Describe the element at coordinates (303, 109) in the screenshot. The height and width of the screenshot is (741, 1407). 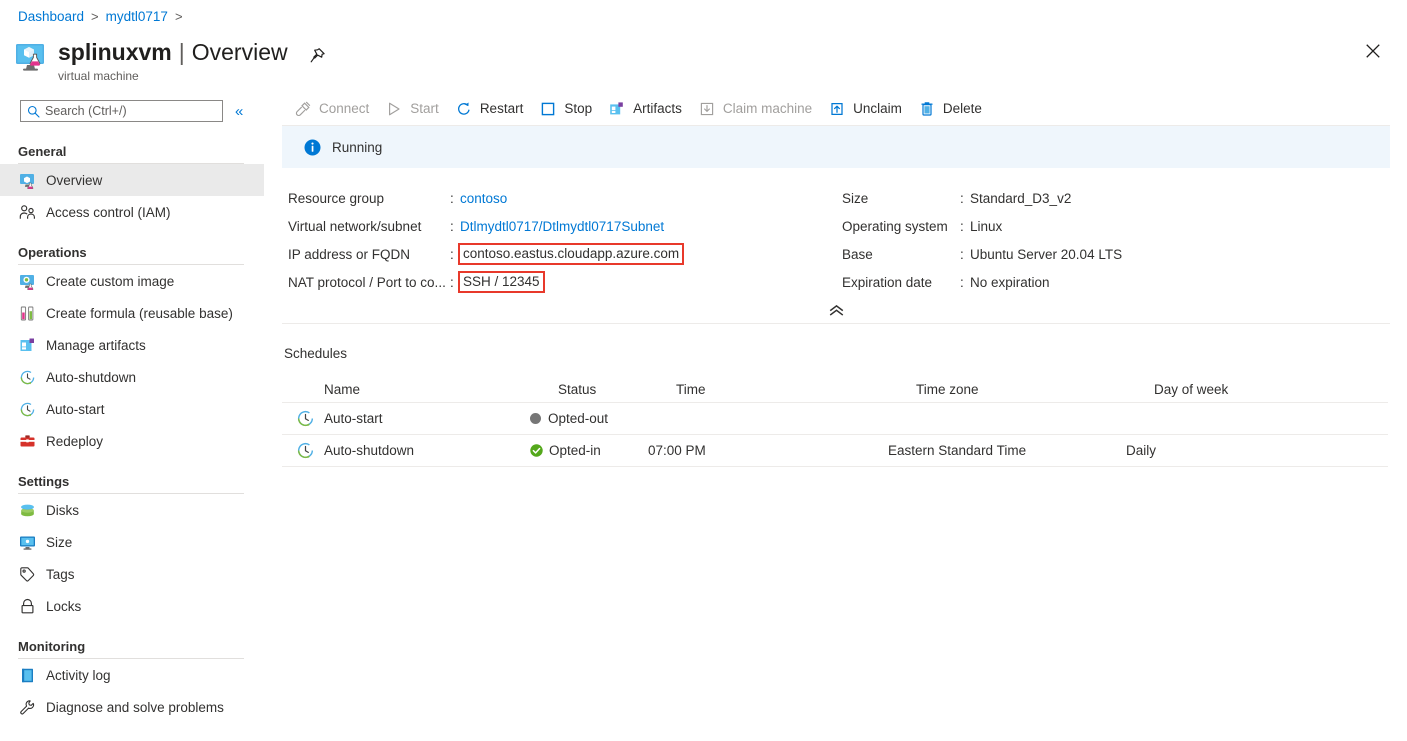
I see `connect-plug-icon` at that location.